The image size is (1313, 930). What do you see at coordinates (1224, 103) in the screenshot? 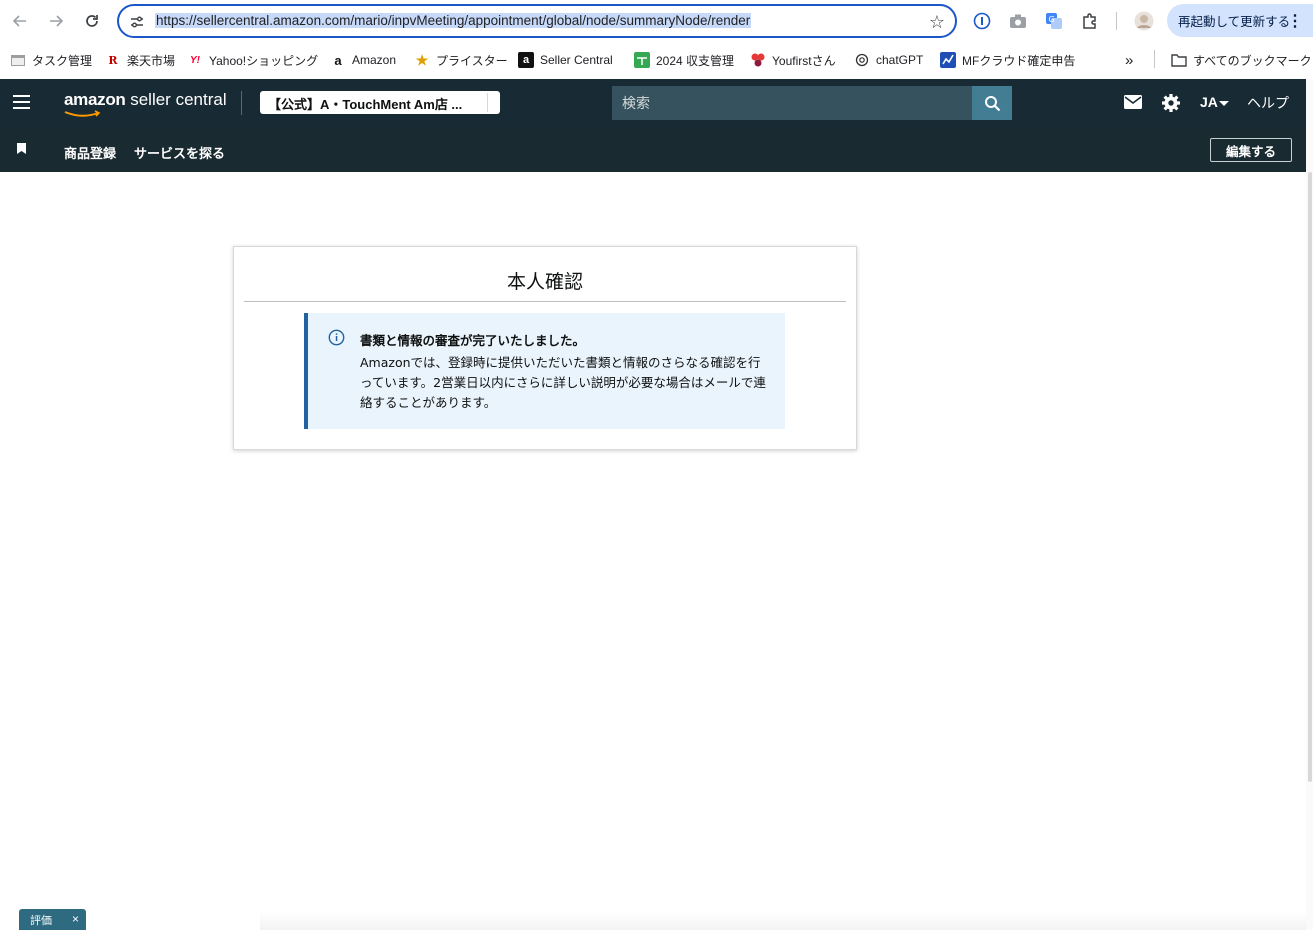
I see `caret-down-icon` at bounding box center [1224, 103].